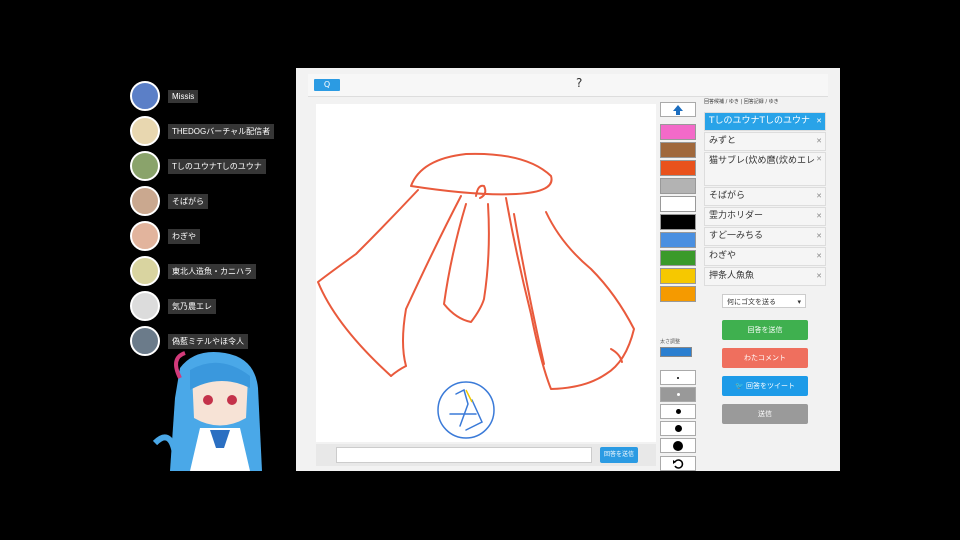  I want to click on chat-bar: 回答を送信, so click(486, 455).